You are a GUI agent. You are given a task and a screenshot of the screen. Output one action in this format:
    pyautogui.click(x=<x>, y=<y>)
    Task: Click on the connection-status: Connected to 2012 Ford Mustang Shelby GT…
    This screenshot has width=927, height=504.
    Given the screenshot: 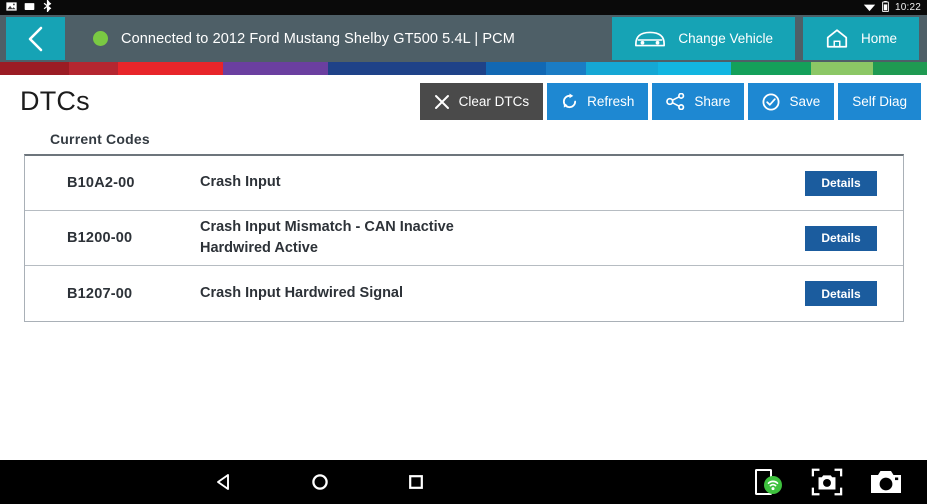 What is the action you would take?
    pyautogui.click(x=304, y=39)
    